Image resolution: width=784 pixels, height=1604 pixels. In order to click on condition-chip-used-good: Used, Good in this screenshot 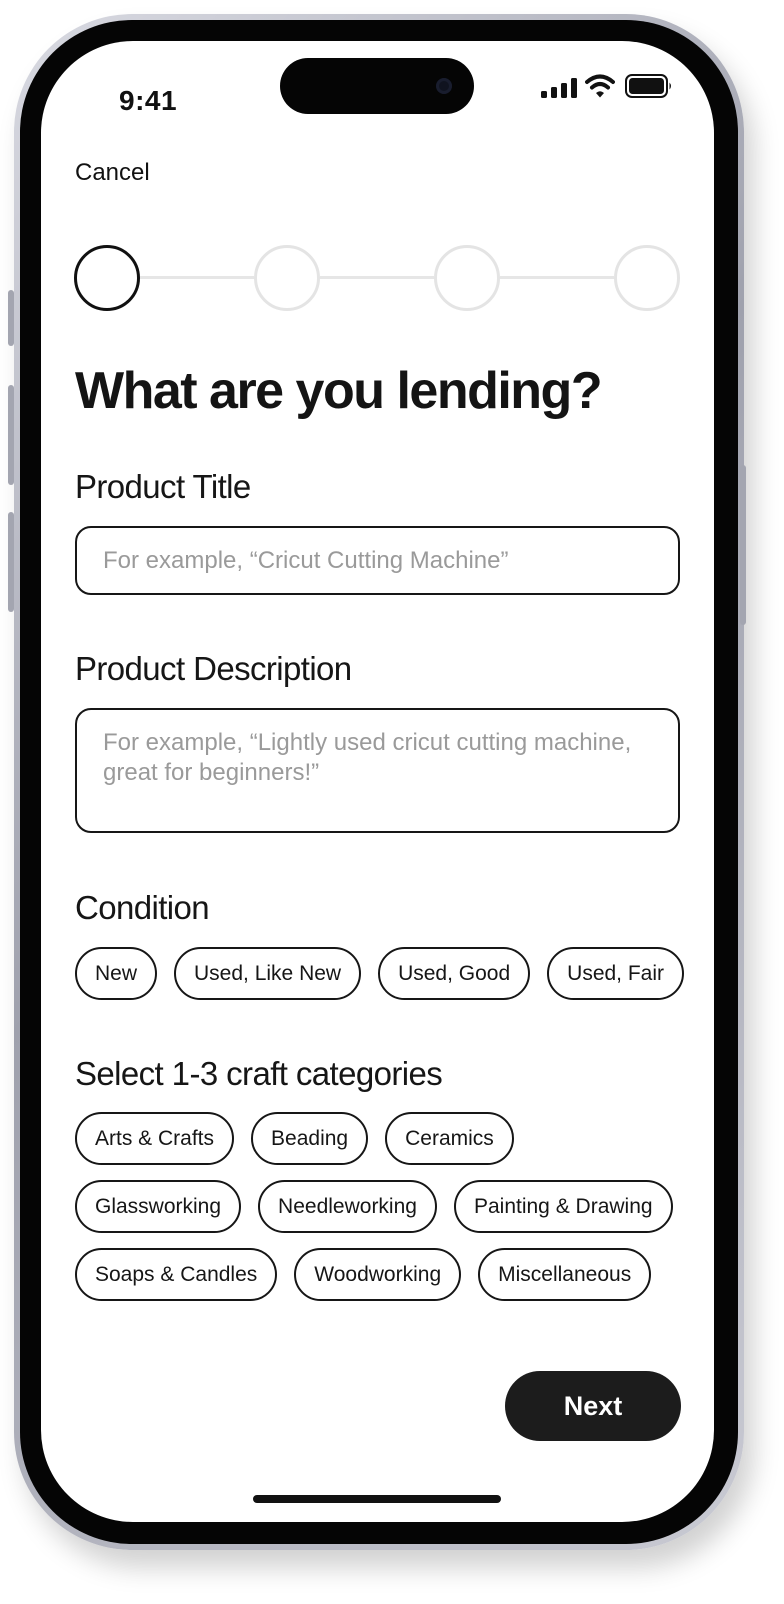, I will do `click(454, 973)`.